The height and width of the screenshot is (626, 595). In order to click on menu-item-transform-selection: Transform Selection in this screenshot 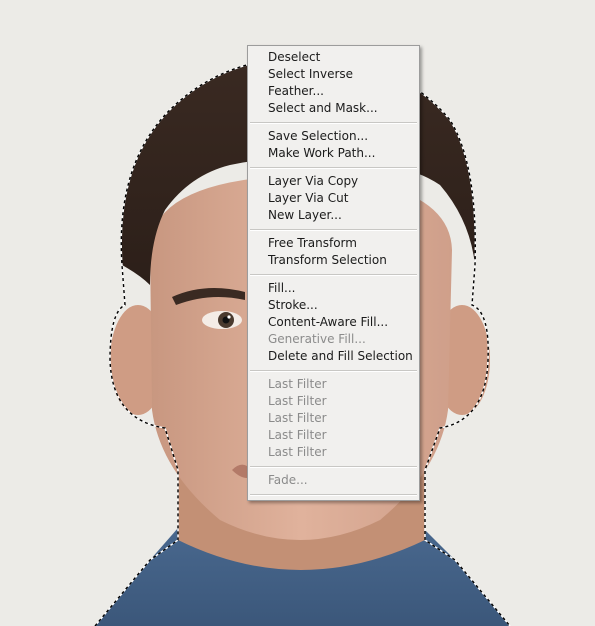, I will do `click(327, 260)`.